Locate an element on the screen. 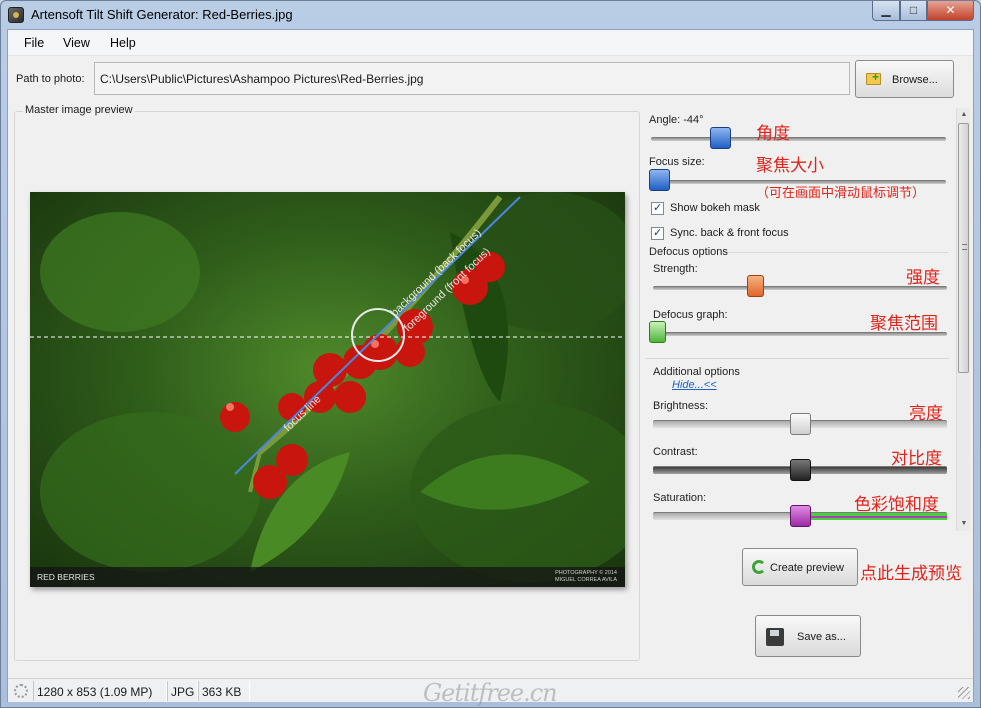 Image resolution: width=981 pixels, height=708 pixels. resize-grip-icon is located at coordinates (964, 693).